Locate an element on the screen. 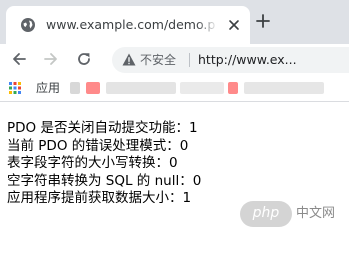 This screenshot has width=349, height=276. reload-icon is located at coordinates (84, 59).